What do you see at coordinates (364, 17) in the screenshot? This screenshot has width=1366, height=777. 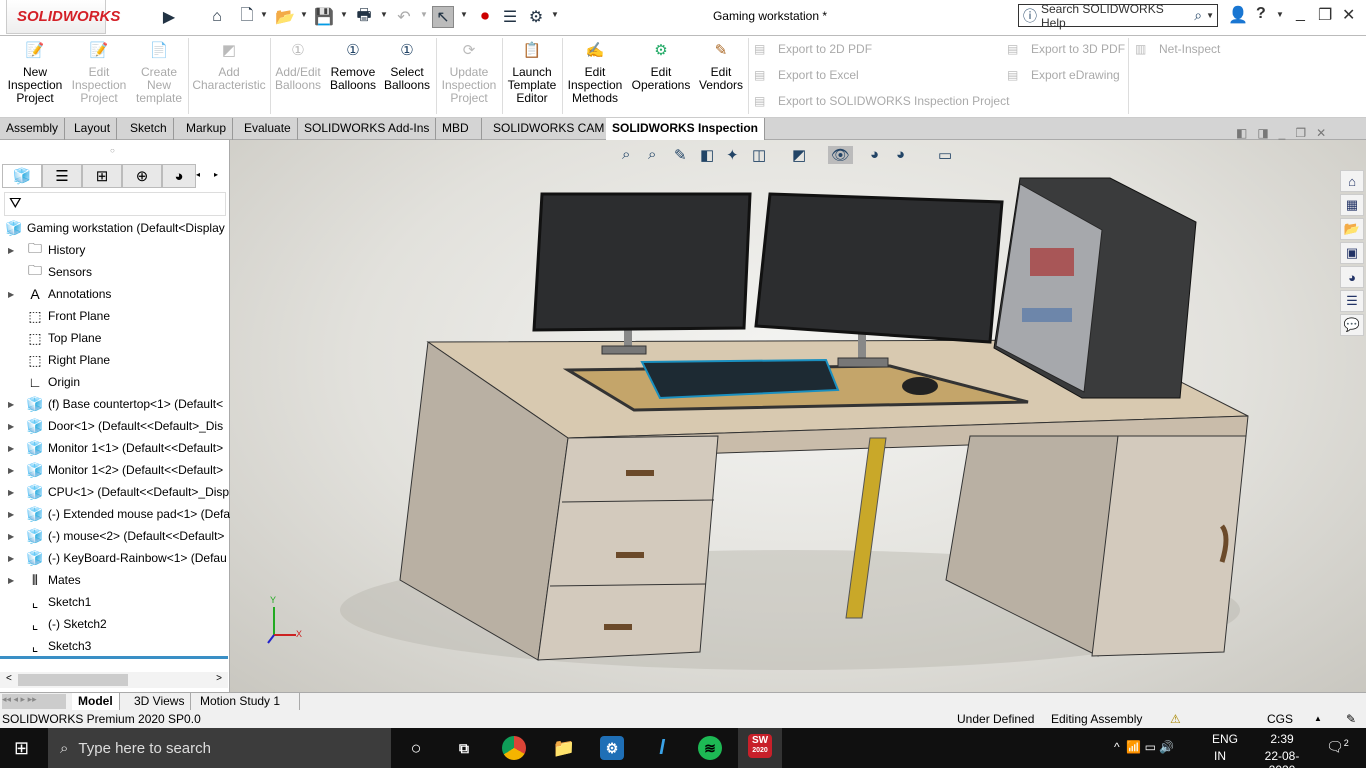 I see `print-icon: 🖶` at bounding box center [364, 17].